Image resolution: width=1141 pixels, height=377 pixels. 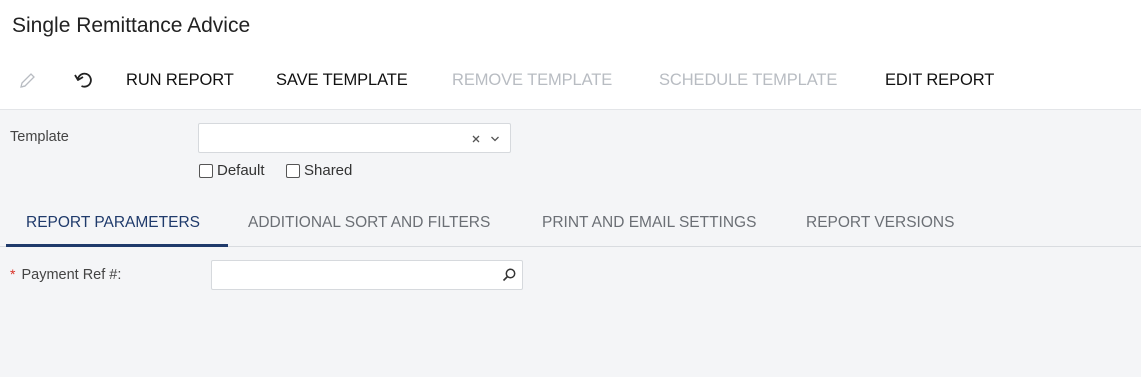 What do you see at coordinates (354, 138) in the screenshot?
I see `template-select` at bounding box center [354, 138].